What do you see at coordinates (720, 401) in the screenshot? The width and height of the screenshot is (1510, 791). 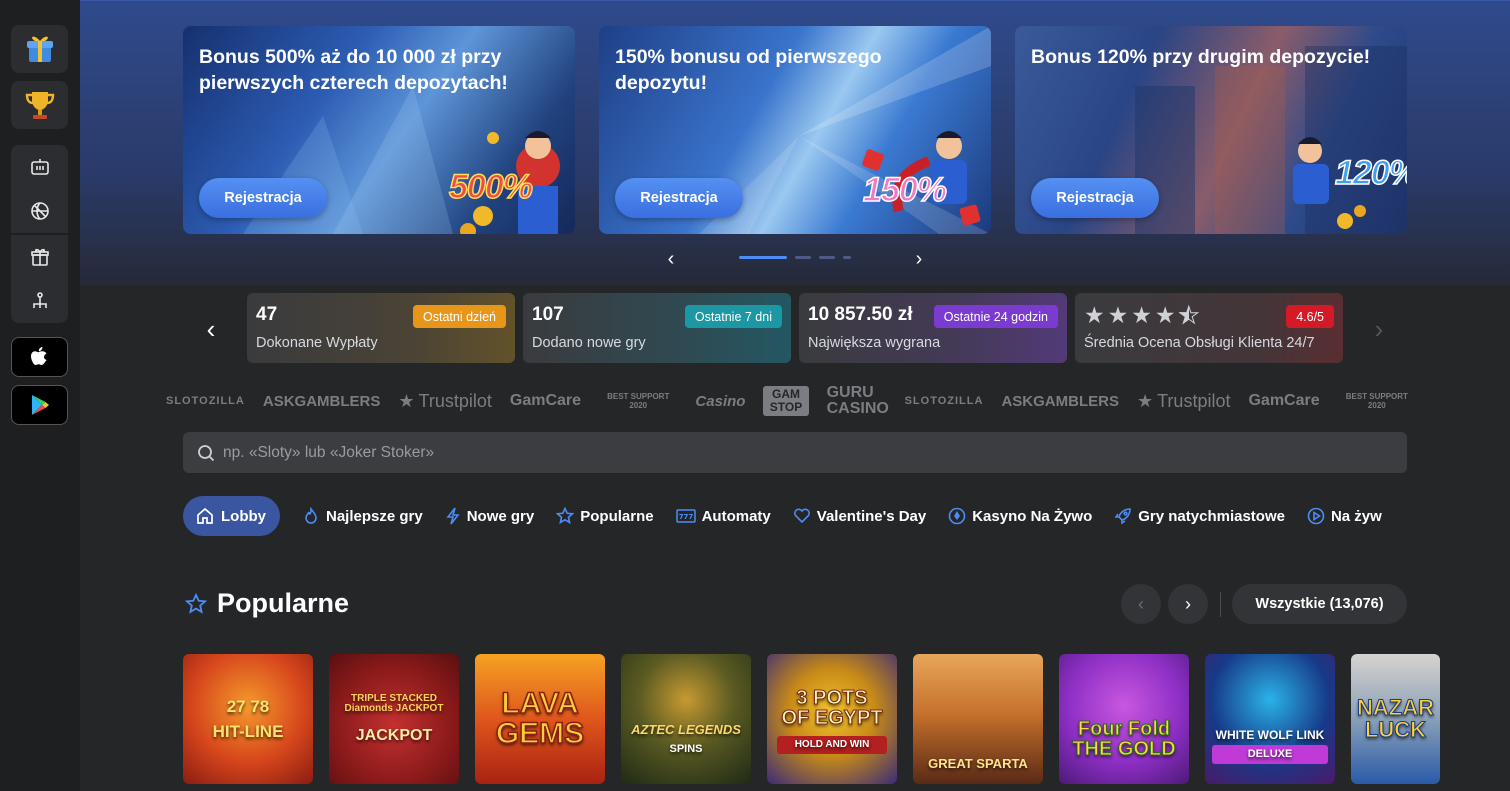 I see `partner-logo: Casino` at bounding box center [720, 401].